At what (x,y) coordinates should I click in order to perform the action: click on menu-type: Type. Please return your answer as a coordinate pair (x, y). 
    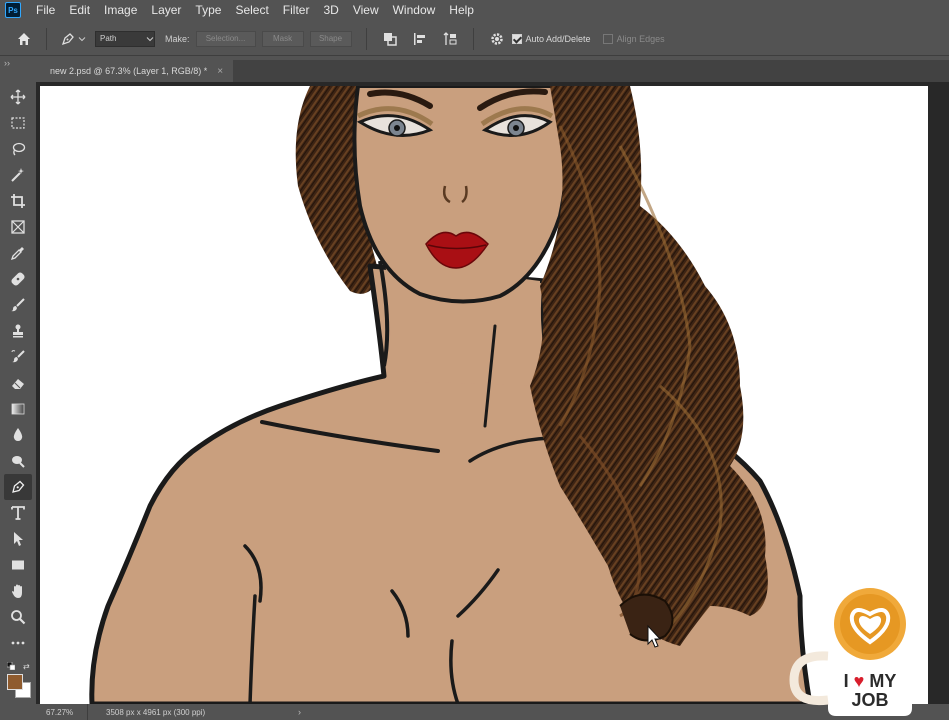
    Looking at the image, I should click on (208, 10).